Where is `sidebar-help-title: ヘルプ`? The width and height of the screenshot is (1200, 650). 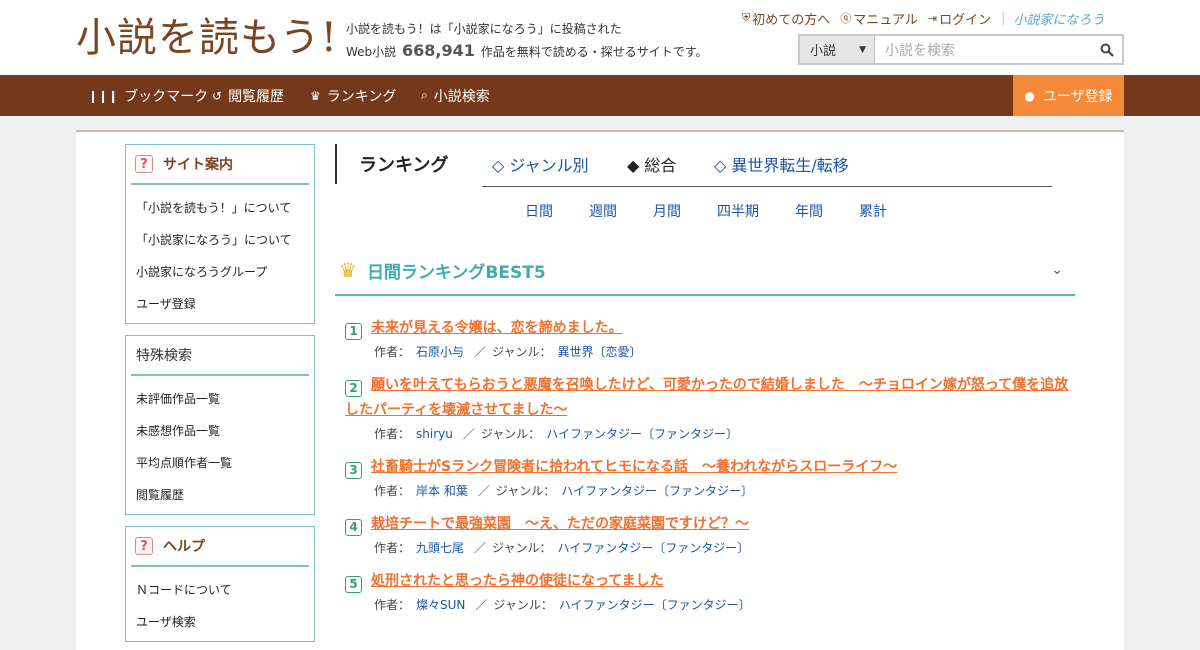 sidebar-help-title: ヘルプ is located at coordinates (184, 547).